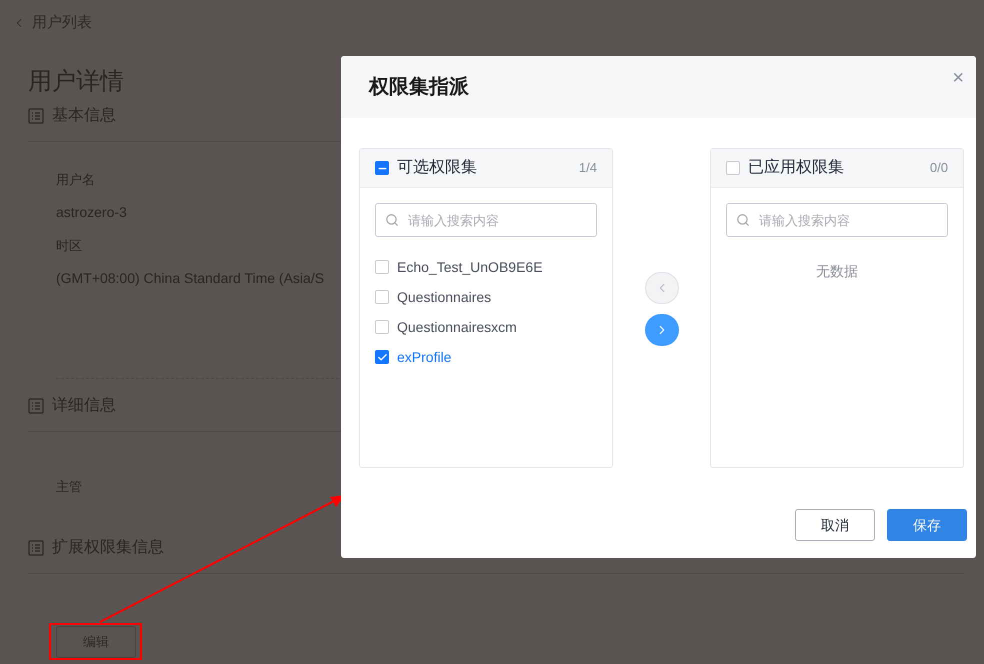 This screenshot has width=984, height=664. What do you see at coordinates (835, 525) in the screenshot?
I see `cancel-button: 取消` at bounding box center [835, 525].